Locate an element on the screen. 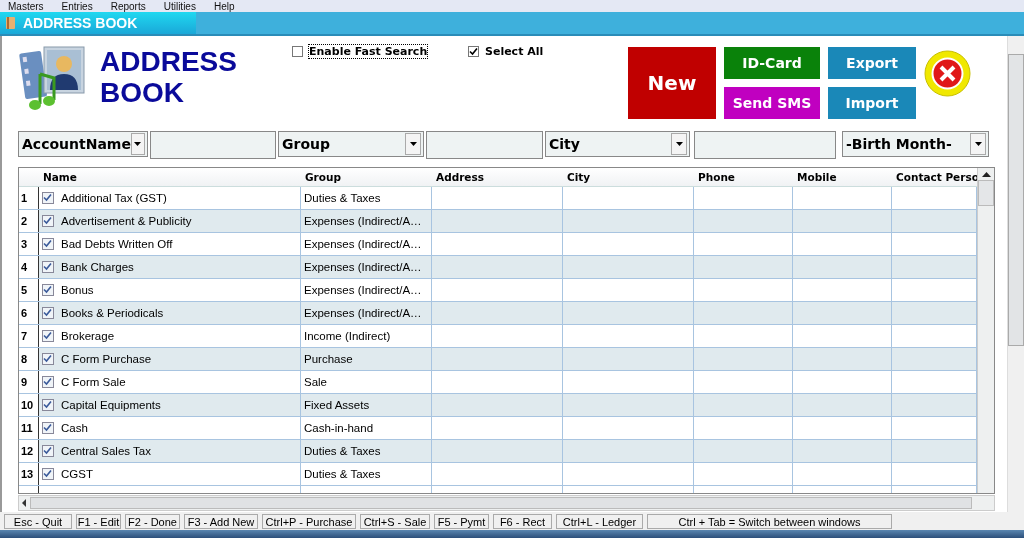 The height and width of the screenshot is (538, 1024). menu-item: Masters is located at coordinates (26, 6).